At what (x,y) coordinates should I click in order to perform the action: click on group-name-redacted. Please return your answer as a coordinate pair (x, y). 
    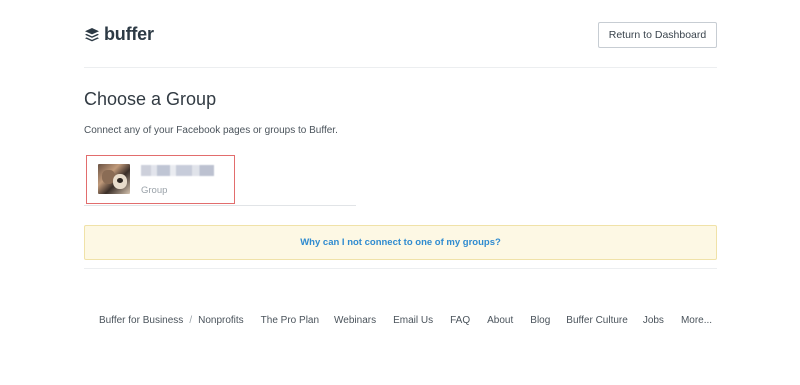
    Looking at the image, I should click on (177, 170).